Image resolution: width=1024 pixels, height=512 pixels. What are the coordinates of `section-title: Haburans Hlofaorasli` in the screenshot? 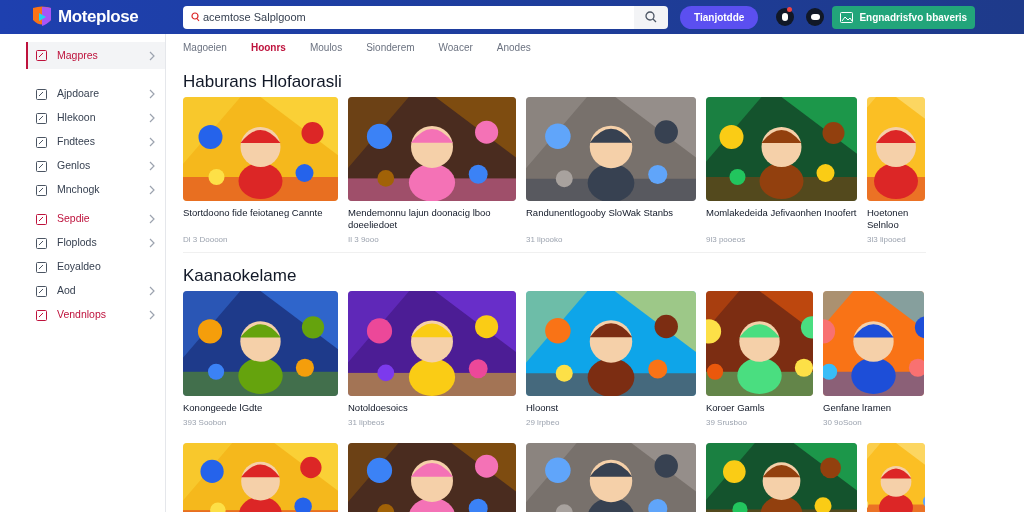 It's located at (263, 81).